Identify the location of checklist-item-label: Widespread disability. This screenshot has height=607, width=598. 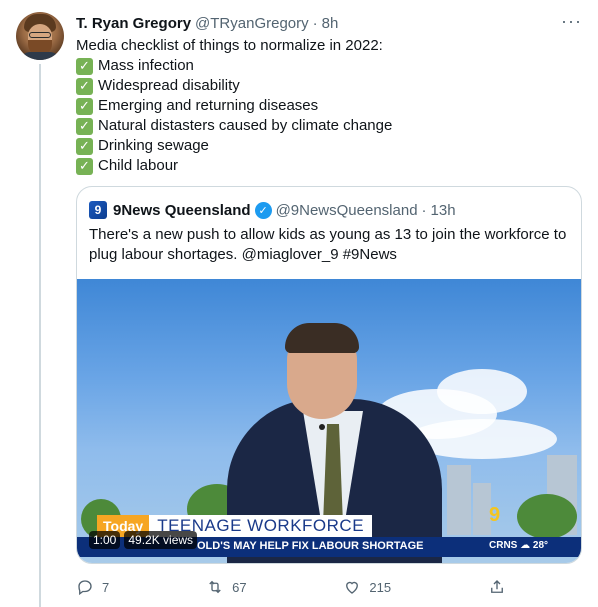
(169, 85).